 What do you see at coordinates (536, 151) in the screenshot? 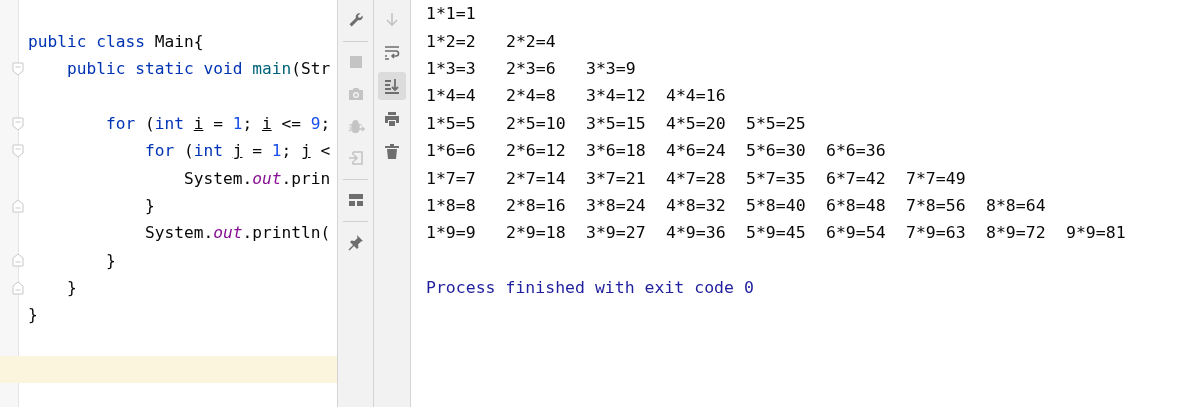
I see `console-output: 2*6=12` at bounding box center [536, 151].